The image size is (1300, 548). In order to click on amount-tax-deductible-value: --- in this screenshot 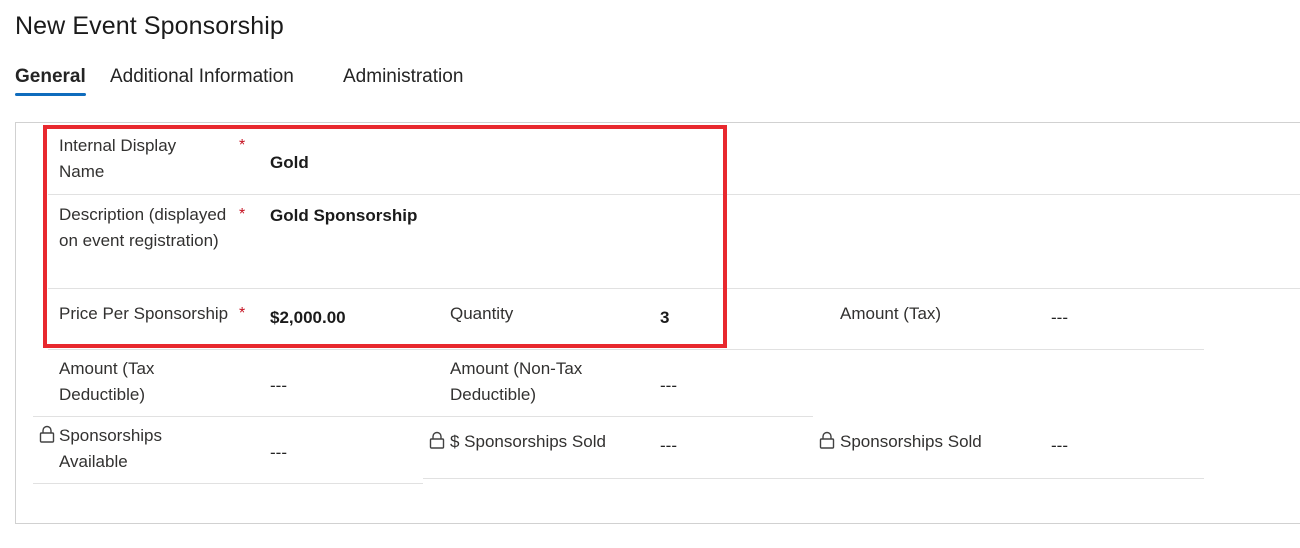, I will do `click(340, 386)`.